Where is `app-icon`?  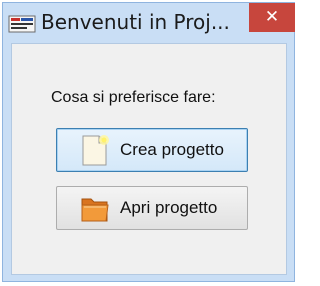
app-icon is located at coordinates (22, 24).